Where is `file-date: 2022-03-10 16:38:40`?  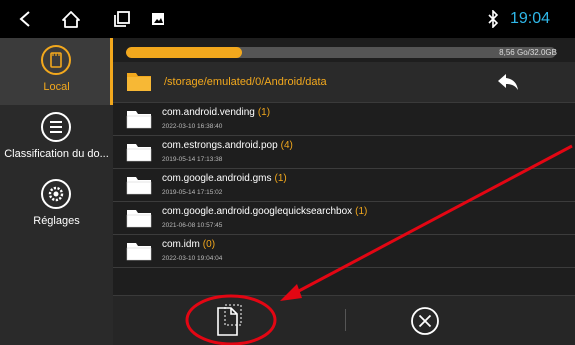
file-date: 2022-03-10 16:38:40 is located at coordinates (192, 126).